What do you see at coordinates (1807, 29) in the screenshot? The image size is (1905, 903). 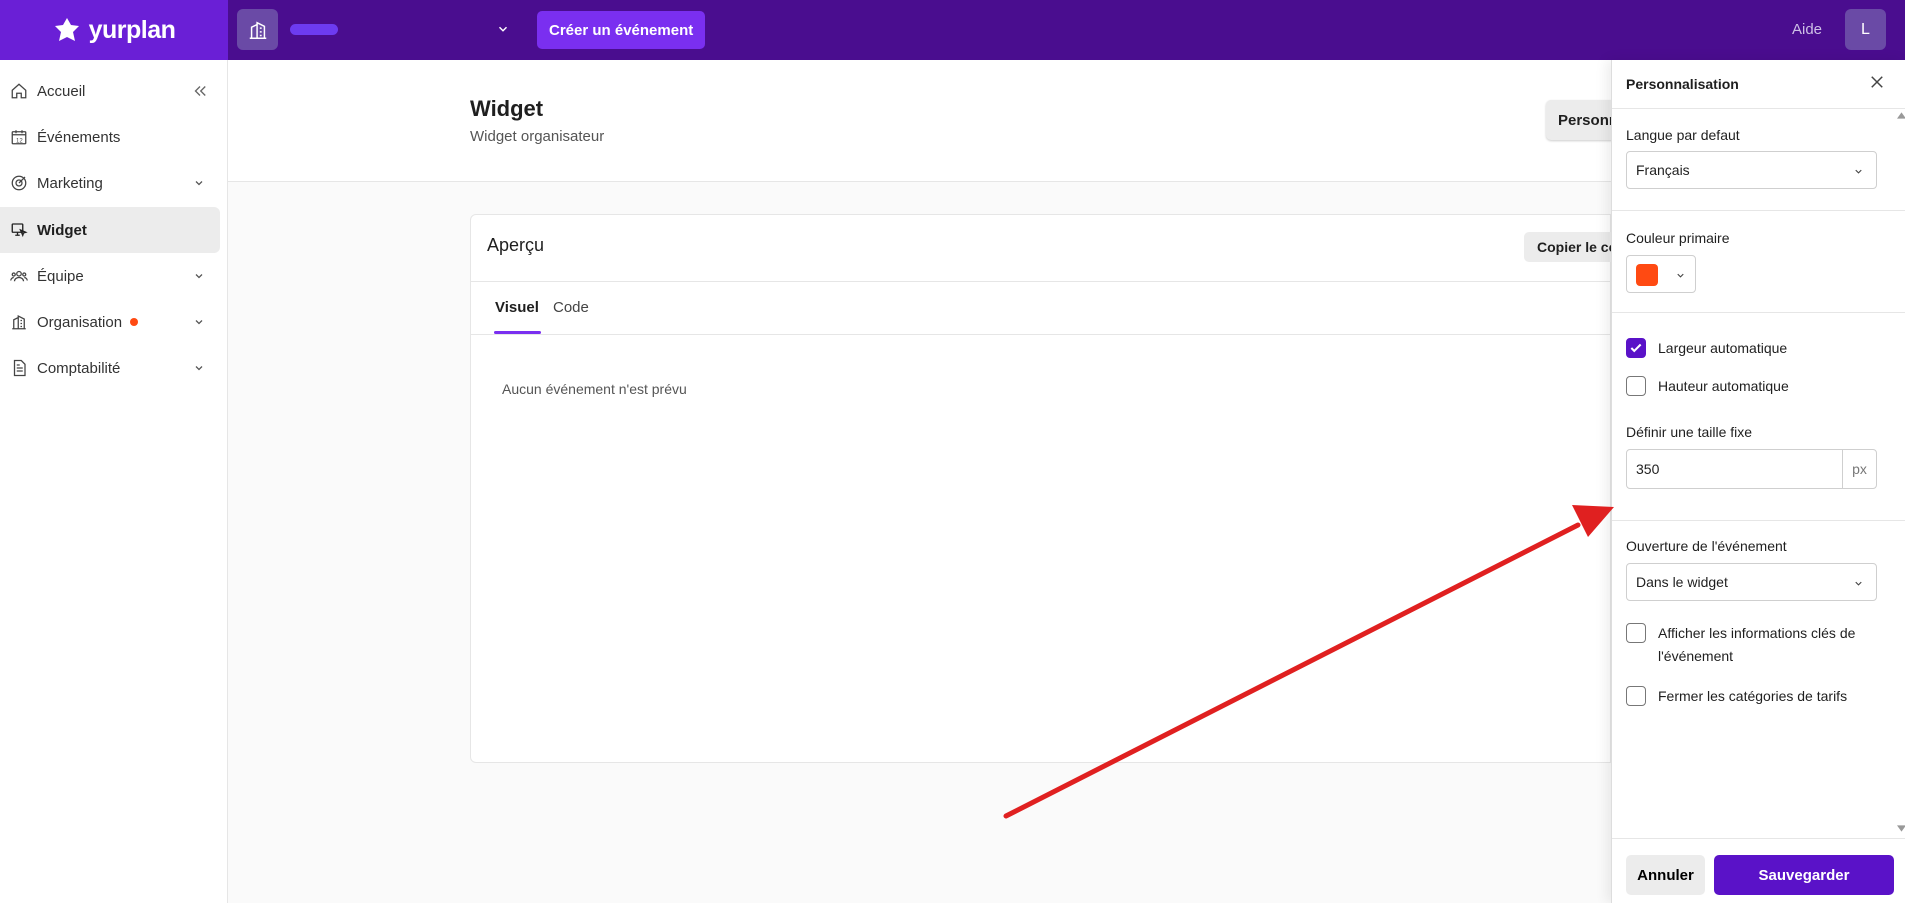 I see `help-link: Aide` at bounding box center [1807, 29].